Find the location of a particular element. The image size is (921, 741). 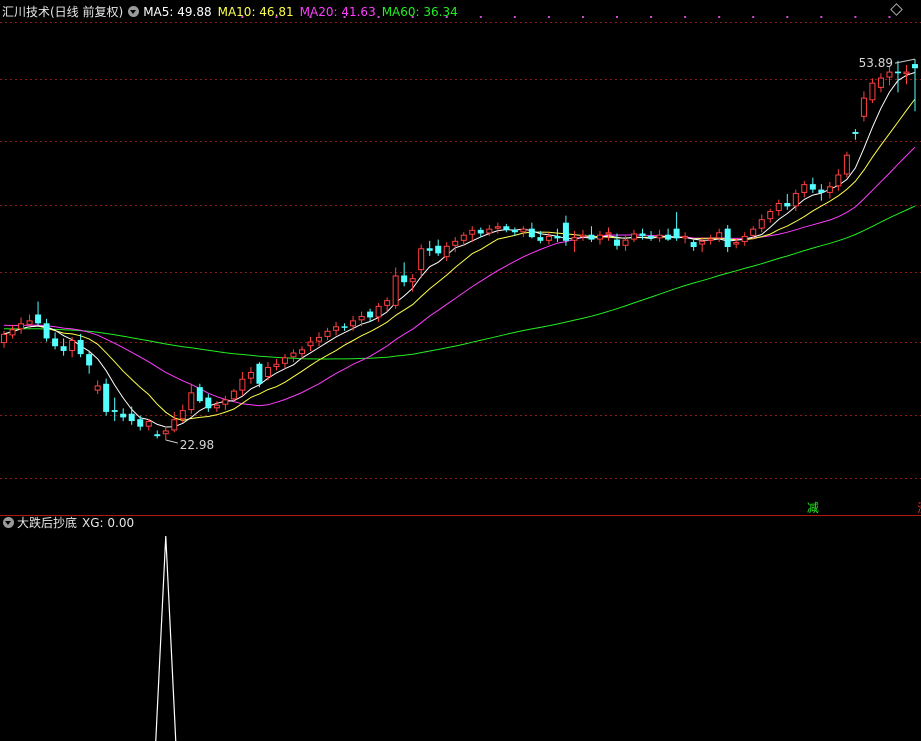

ma60-label: MA60: 36.34 is located at coordinates (419, 12).